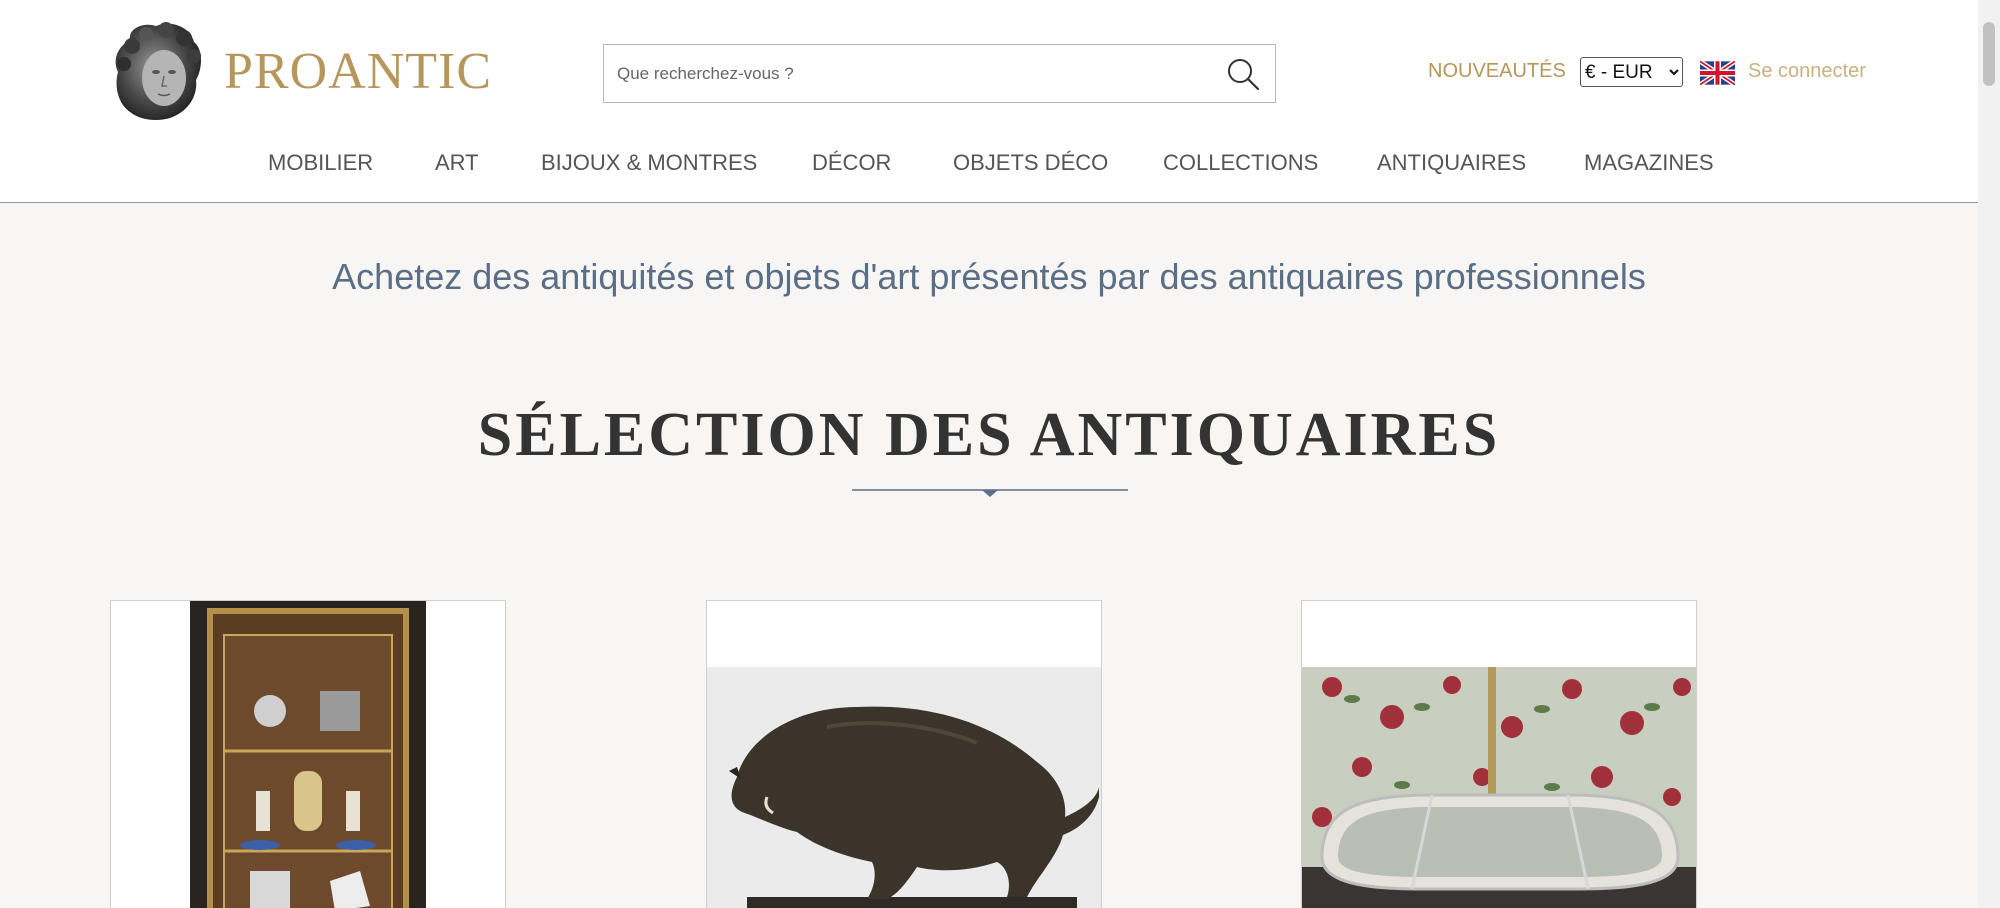 The height and width of the screenshot is (908, 2000). I want to click on sculpted-head-logo-icon, so click(158, 71).